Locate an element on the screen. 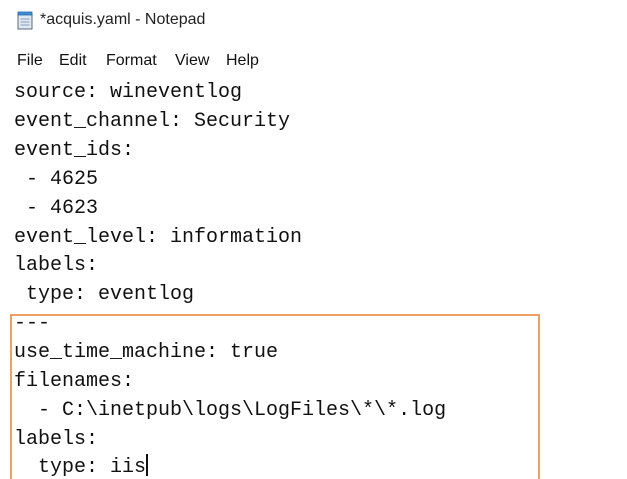 The width and height of the screenshot is (627, 479). menu-view: View is located at coordinates (192, 61).